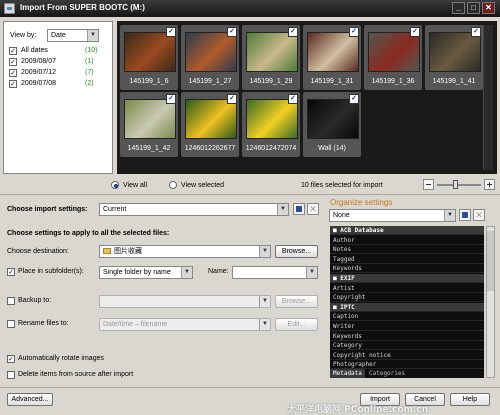 This screenshot has height=415, width=500. Describe the element at coordinates (194, 209) in the screenshot. I see `import-settings-select: Current ▼` at that location.